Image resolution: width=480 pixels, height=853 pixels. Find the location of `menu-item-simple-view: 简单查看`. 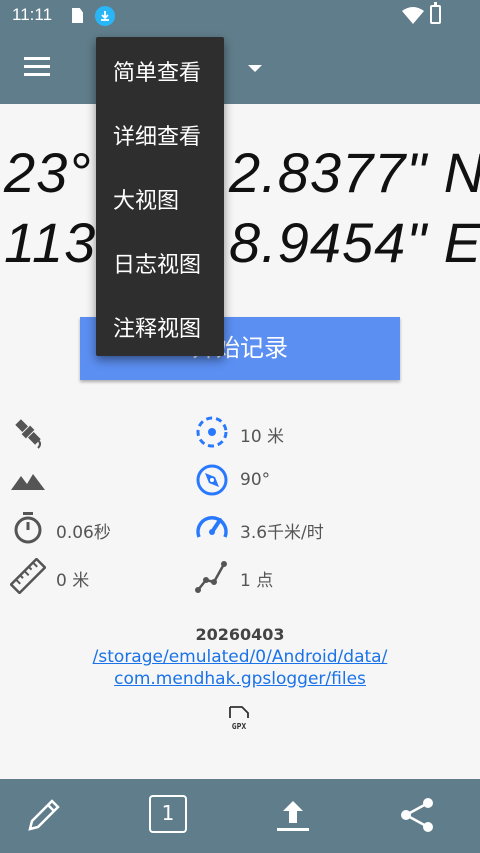

menu-item-simple-view: 简单查看 is located at coordinates (157, 71).